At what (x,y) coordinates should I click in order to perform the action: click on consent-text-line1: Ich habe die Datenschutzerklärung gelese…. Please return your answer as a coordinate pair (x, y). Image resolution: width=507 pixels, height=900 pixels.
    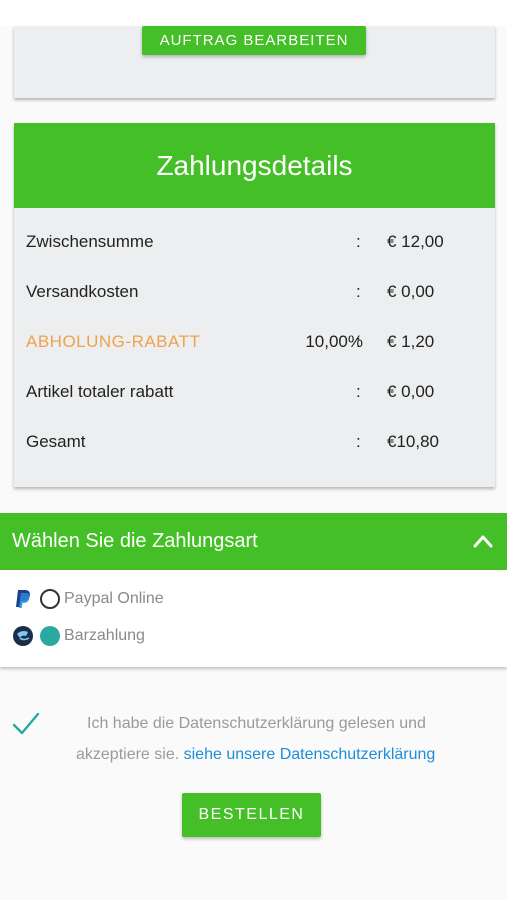
    Looking at the image, I should click on (256, 723).